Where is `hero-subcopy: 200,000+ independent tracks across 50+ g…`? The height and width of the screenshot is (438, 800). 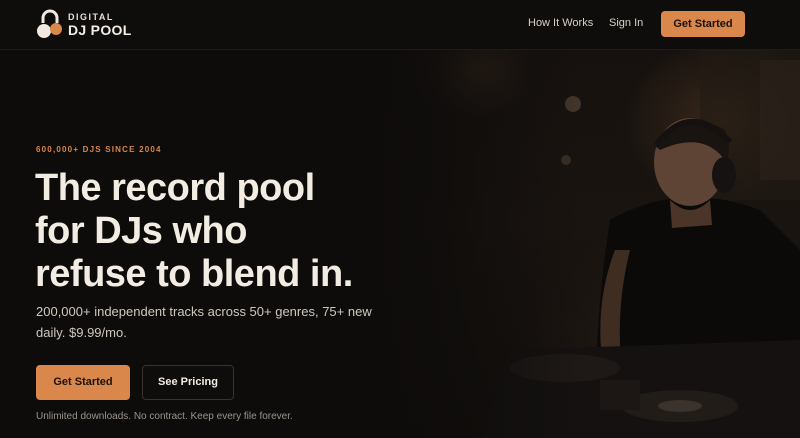 hero-subcopy: 200,000+ independent tracks across 50+ g… is located at coordinates (204, 322).